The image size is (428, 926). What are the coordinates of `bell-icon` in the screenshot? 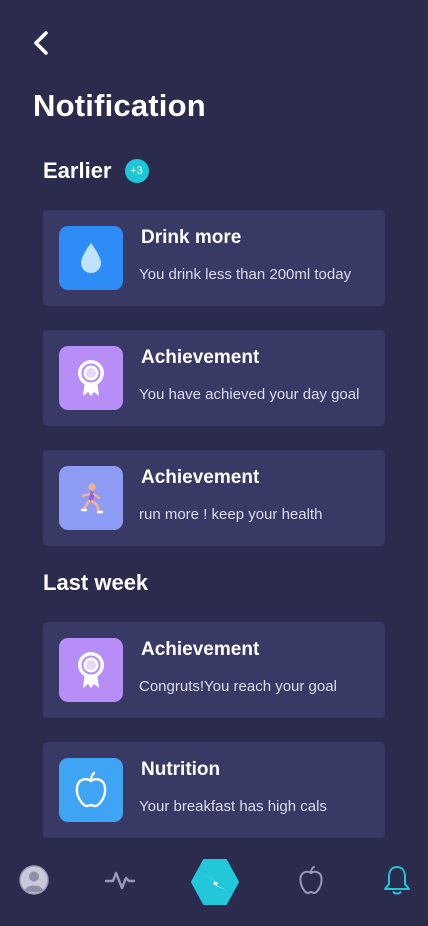 It's located at (397, 880).